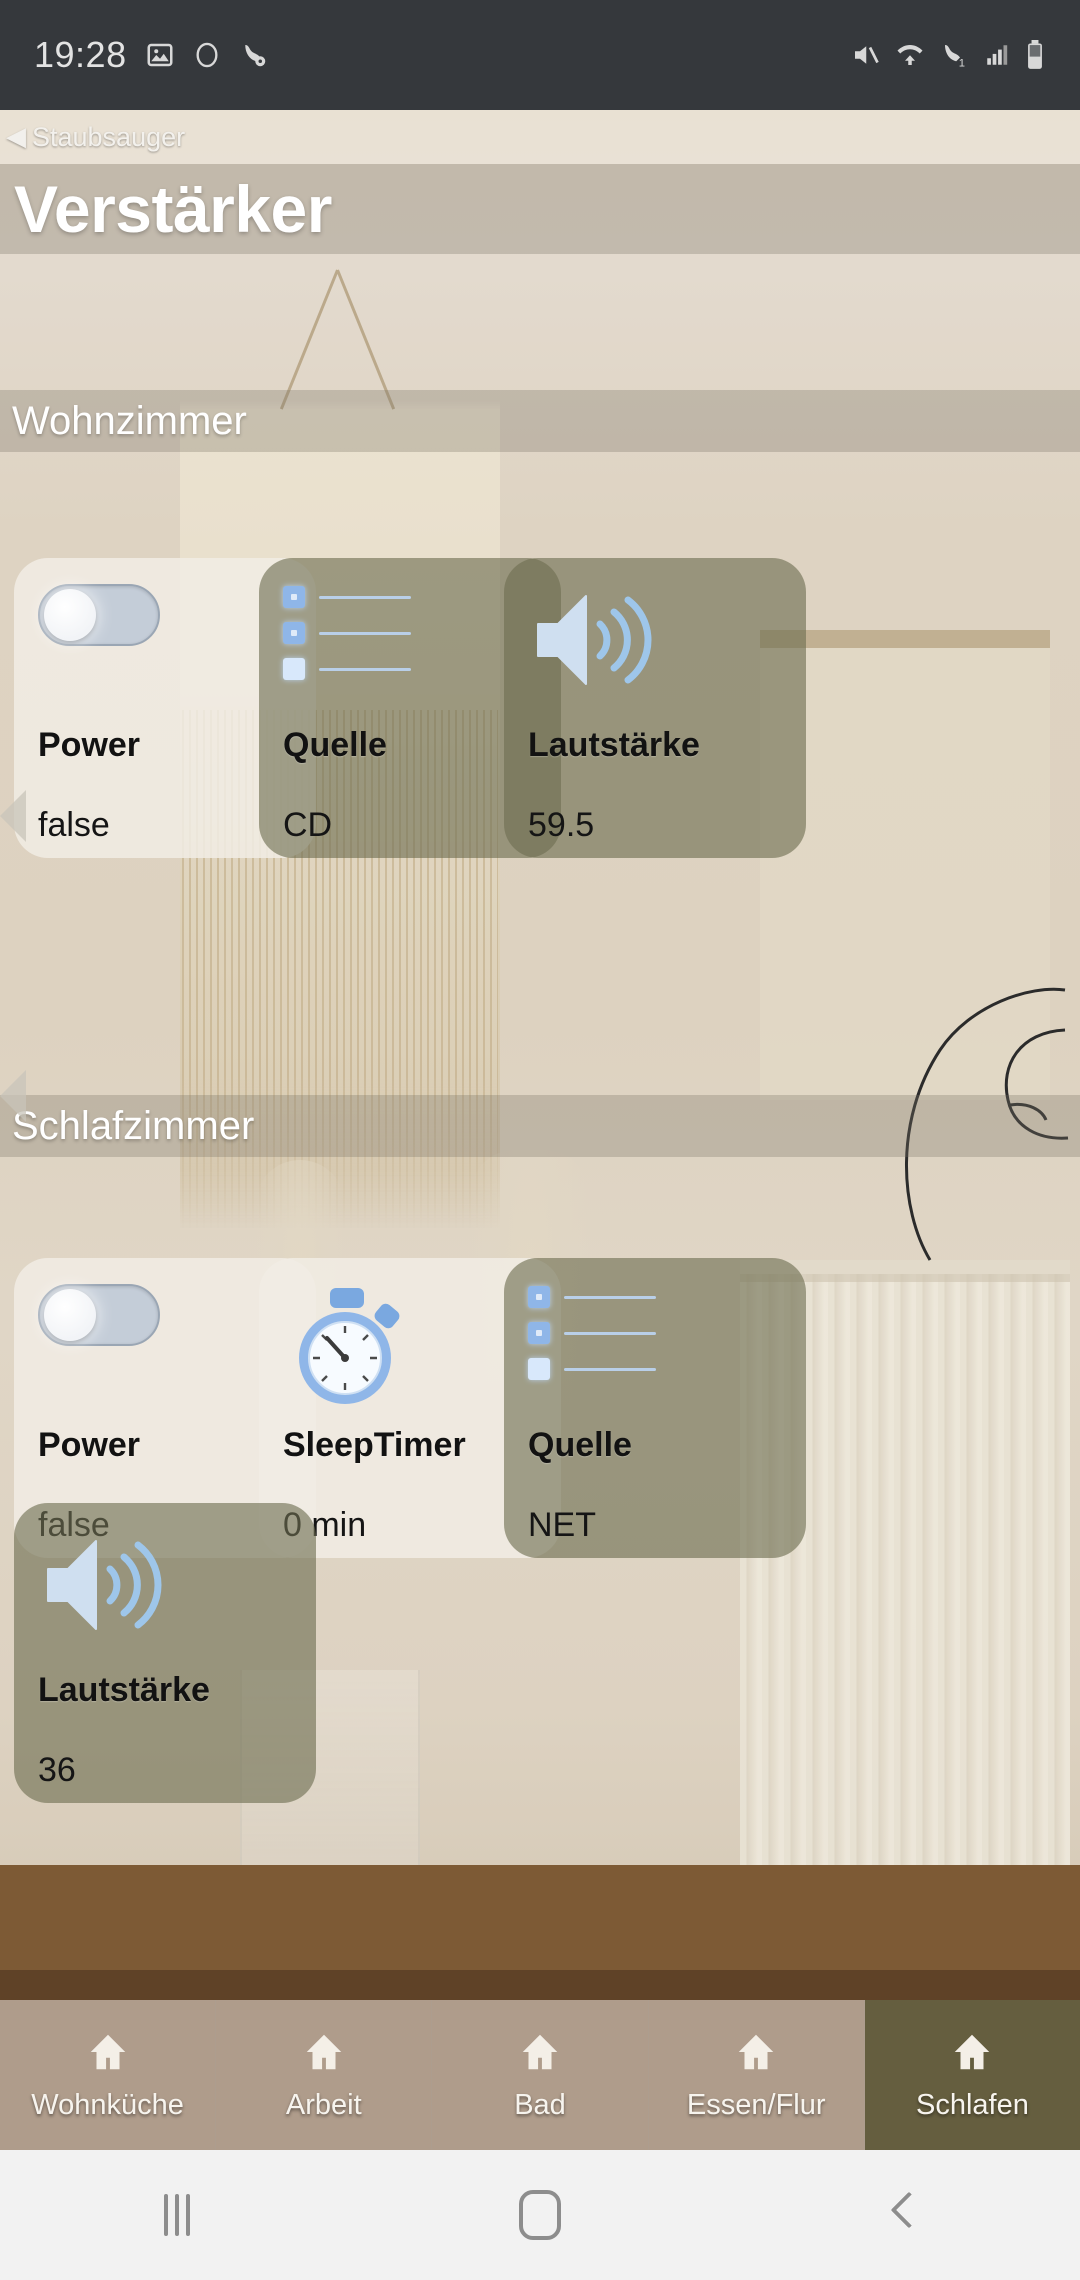  What do you see at coordinates (254, 55) in the screenshot?
I see `call-wifi-icon` at bounding box center [254, 55].